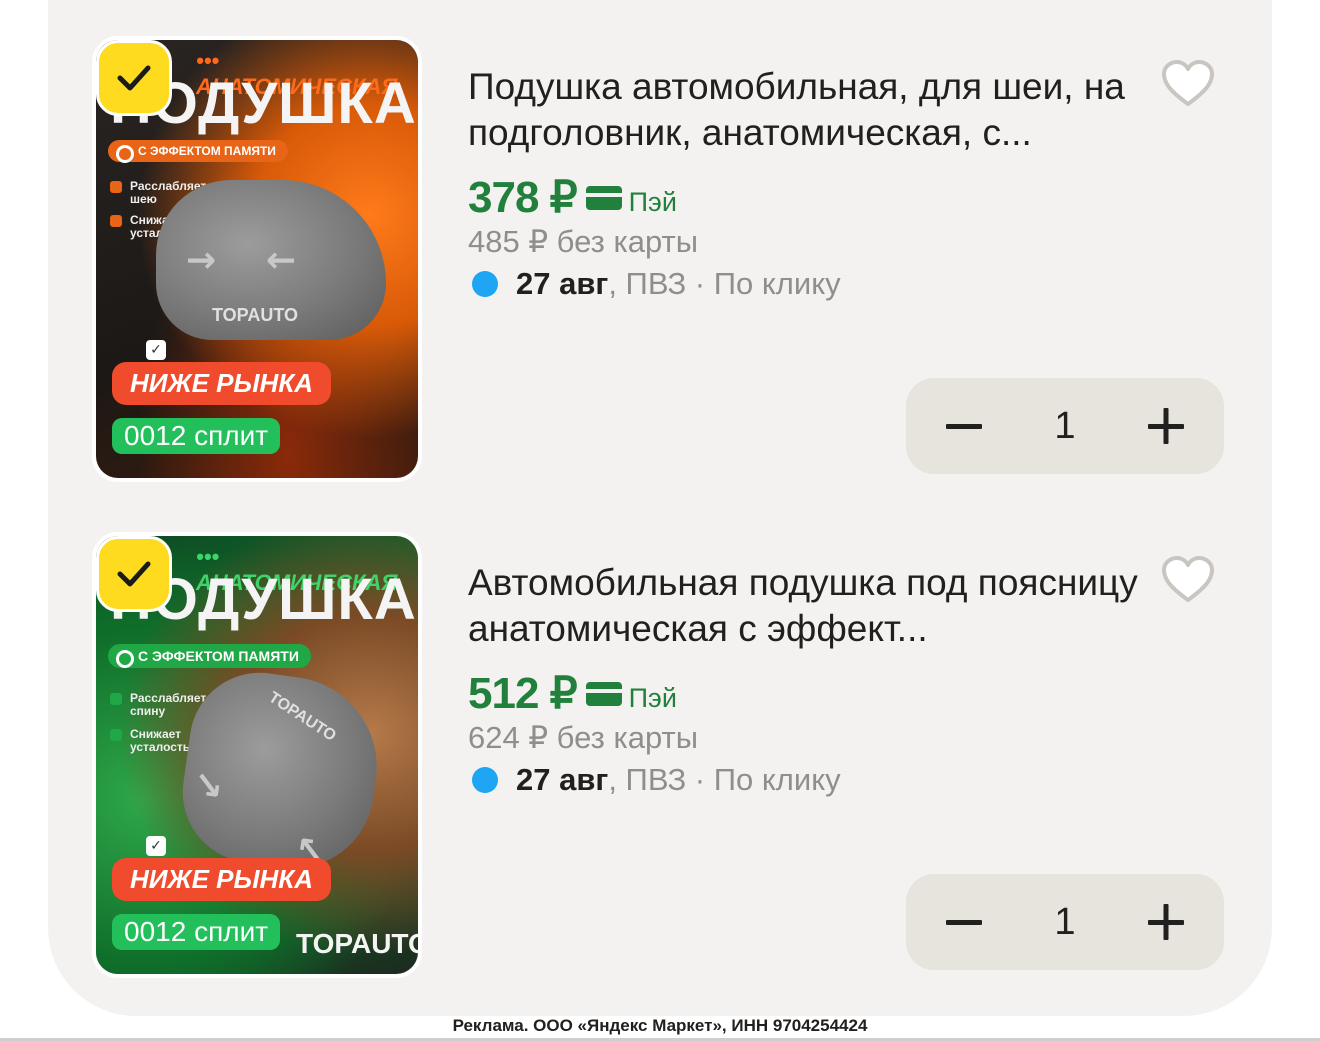  Describe the element at coordinates (583, 737) in the screenshot. I see `price-without-card: 624 ₽ без карты` at that location.